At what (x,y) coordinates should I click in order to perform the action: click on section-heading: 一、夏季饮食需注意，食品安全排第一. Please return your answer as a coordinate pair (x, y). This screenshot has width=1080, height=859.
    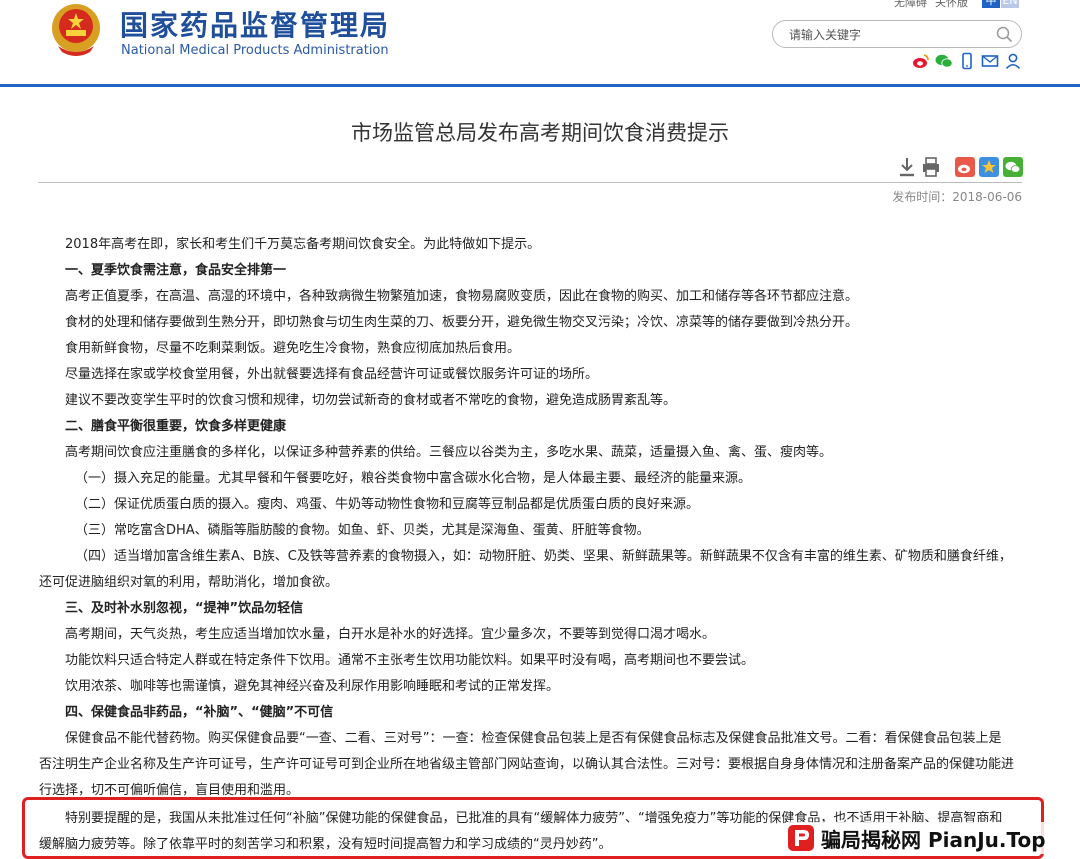
    Looking at the image, I should click on (176, 270).